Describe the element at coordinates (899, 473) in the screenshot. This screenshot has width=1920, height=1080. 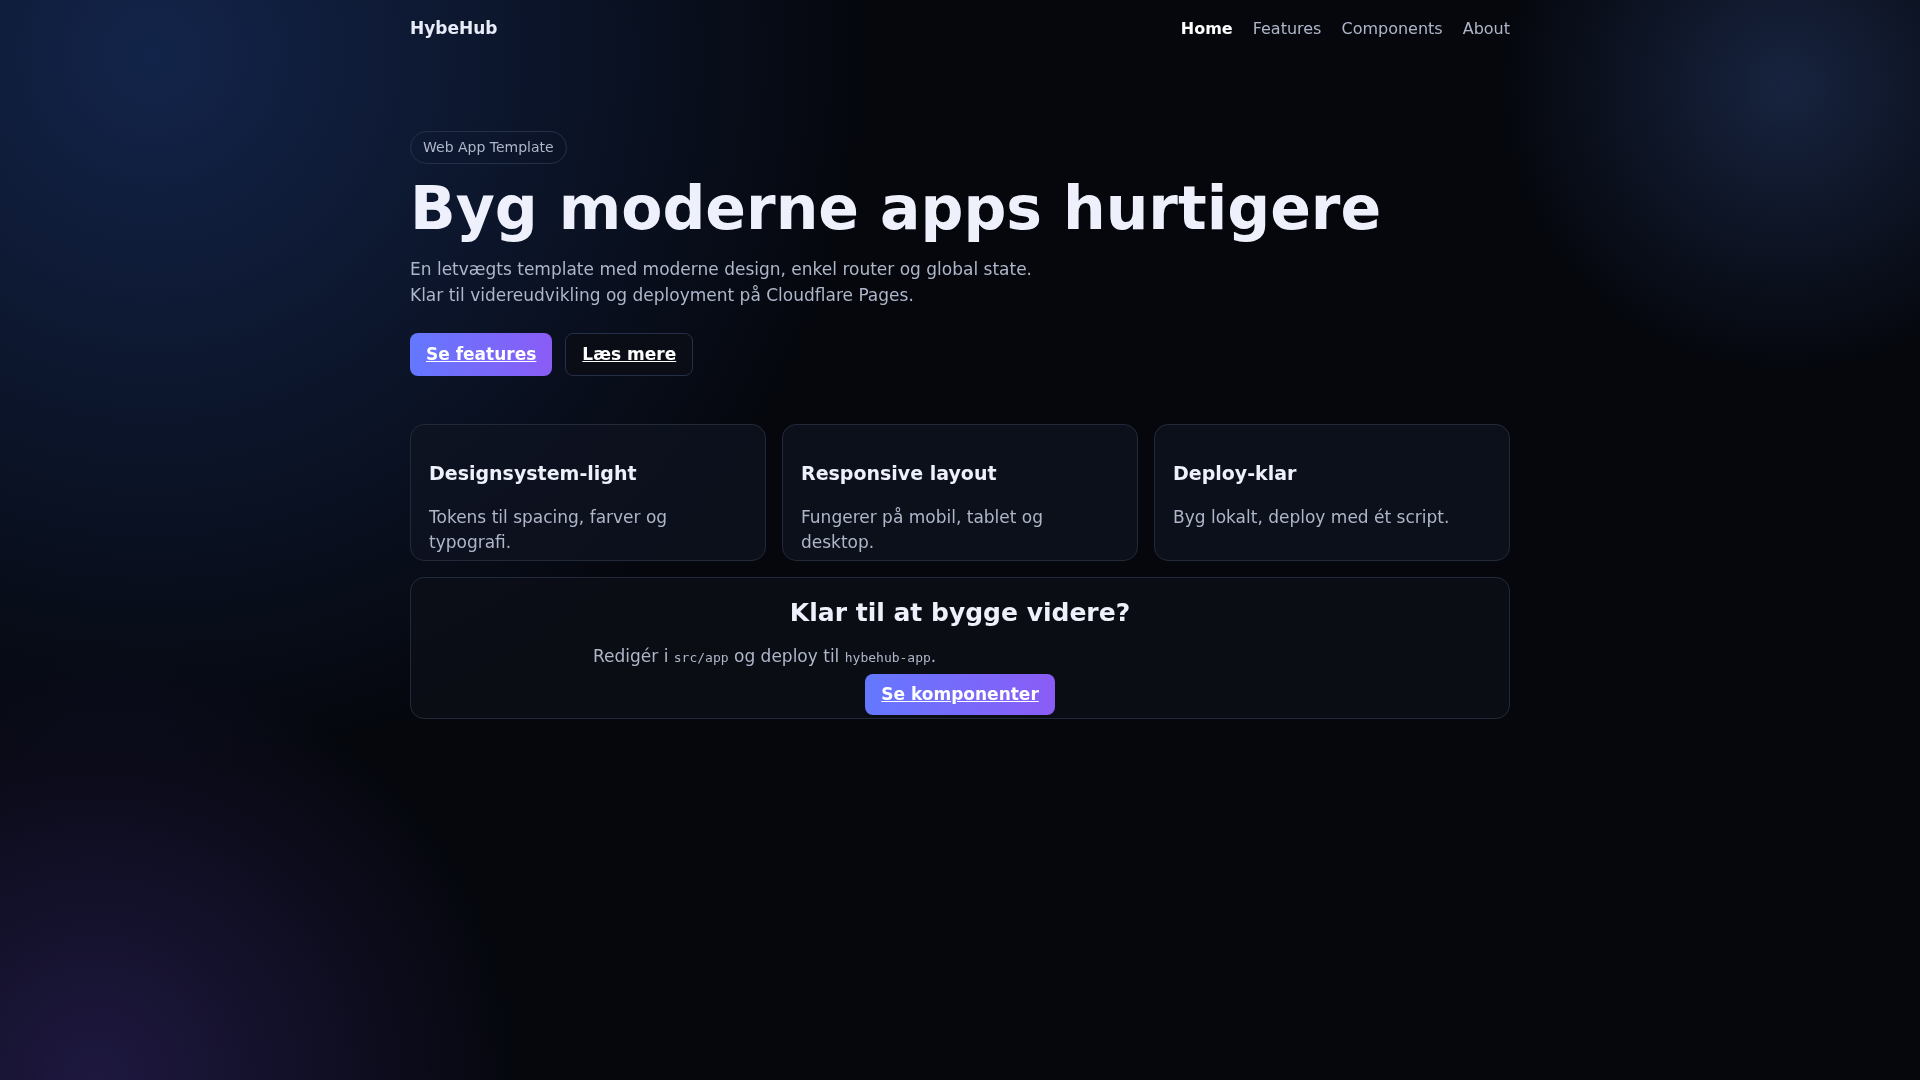
I see `card-title: Responsive layout` at that location.